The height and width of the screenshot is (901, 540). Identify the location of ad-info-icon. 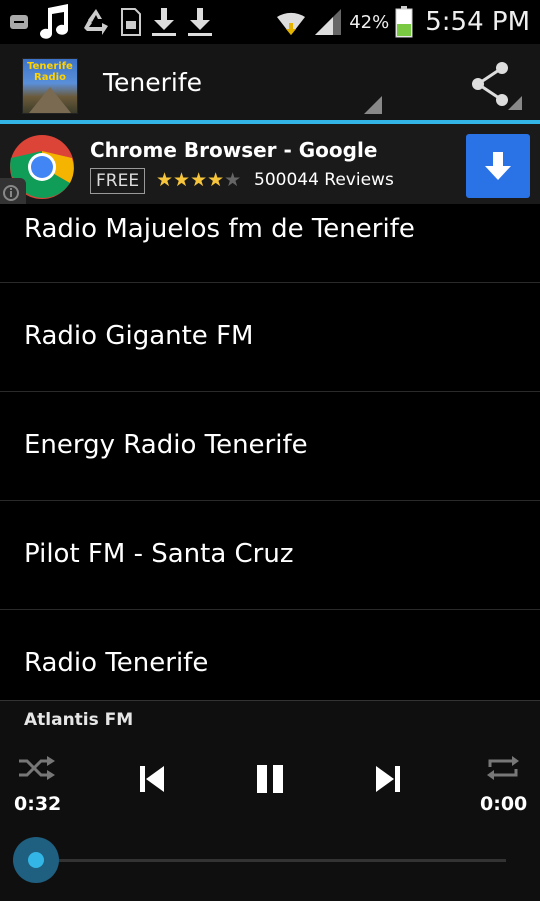
(13, 191).